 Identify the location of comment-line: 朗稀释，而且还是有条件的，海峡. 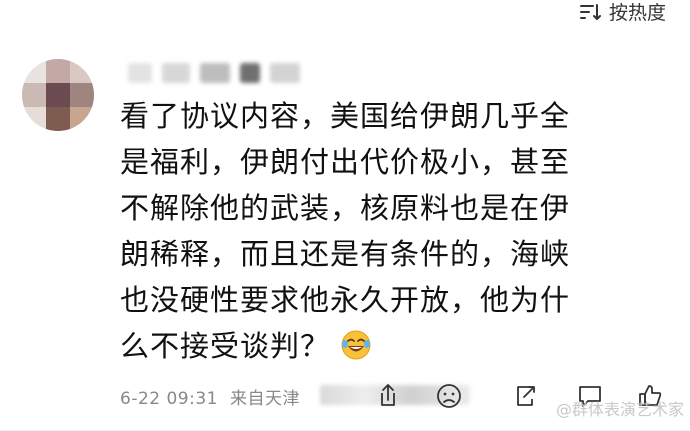
(345, 254).